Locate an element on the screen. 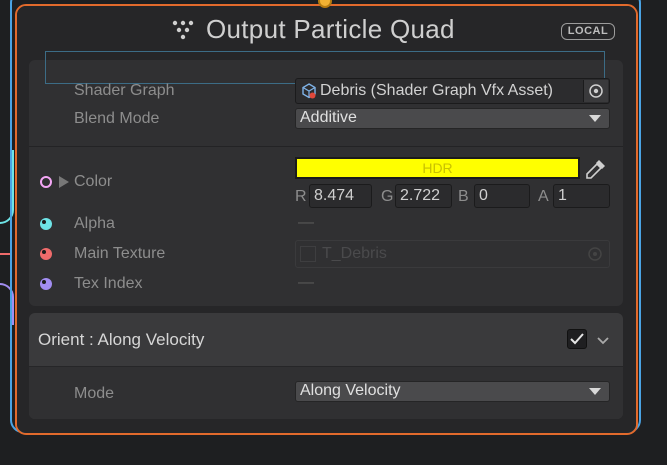 The height and width of the screenshot is (465, 667). g-label: G is located at coordinates (387, 196).